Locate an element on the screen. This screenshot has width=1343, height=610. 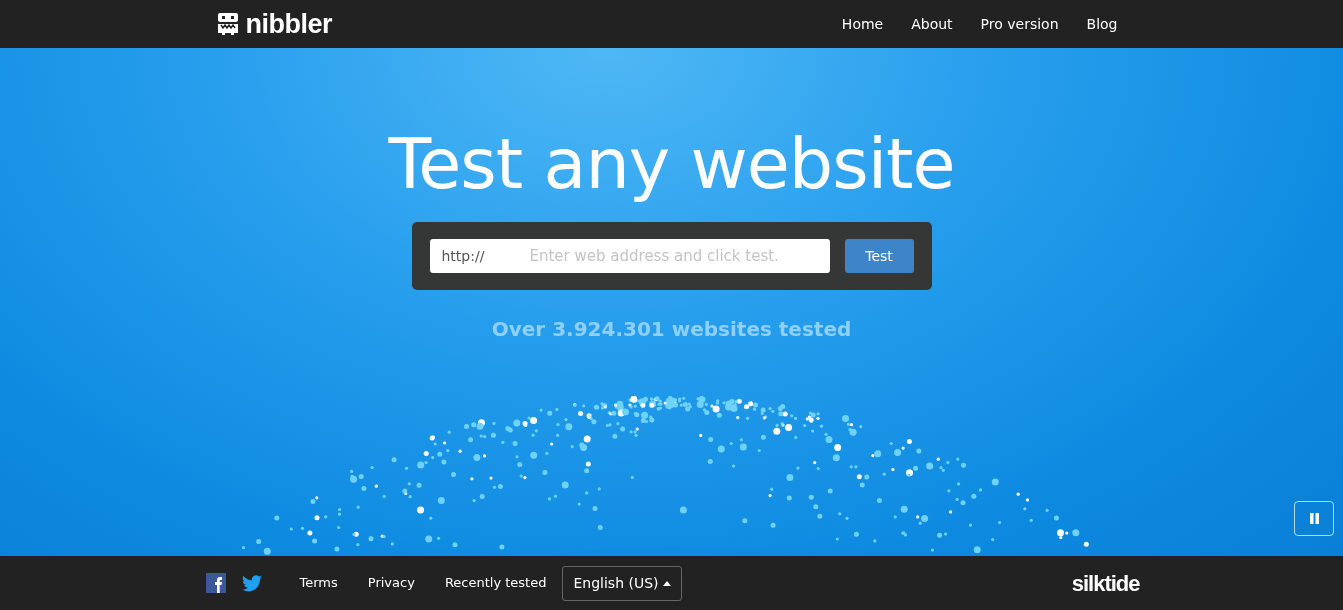
nav-link: Home is located at coordinates (862, 24).